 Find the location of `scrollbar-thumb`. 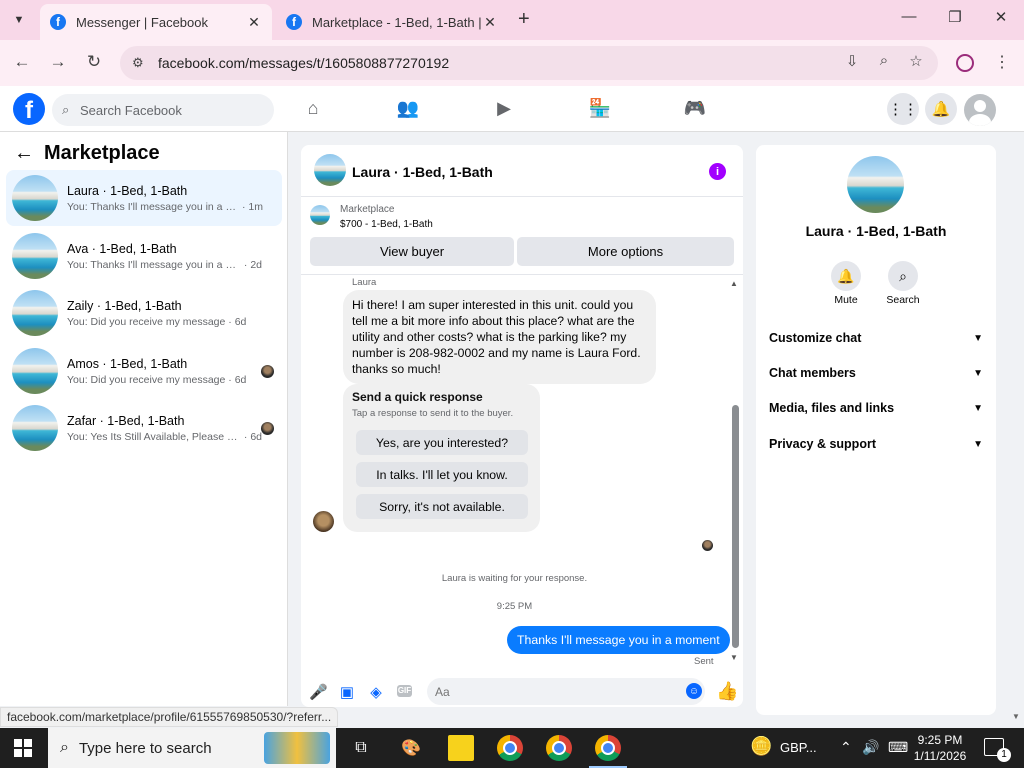

scrollbar-thumb is located at coordinates (735, 526).